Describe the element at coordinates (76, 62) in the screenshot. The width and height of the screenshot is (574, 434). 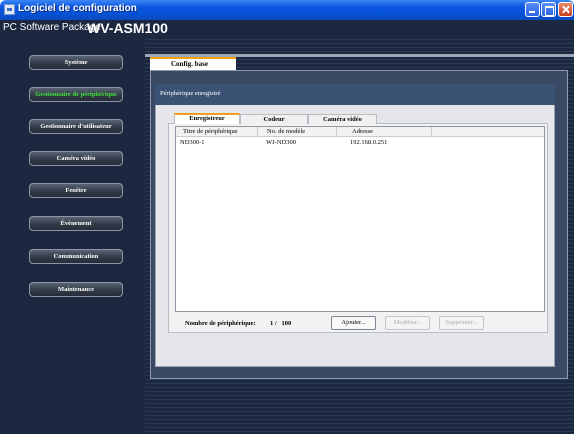
I see `sidebar-item-systeme: Système` at that location.